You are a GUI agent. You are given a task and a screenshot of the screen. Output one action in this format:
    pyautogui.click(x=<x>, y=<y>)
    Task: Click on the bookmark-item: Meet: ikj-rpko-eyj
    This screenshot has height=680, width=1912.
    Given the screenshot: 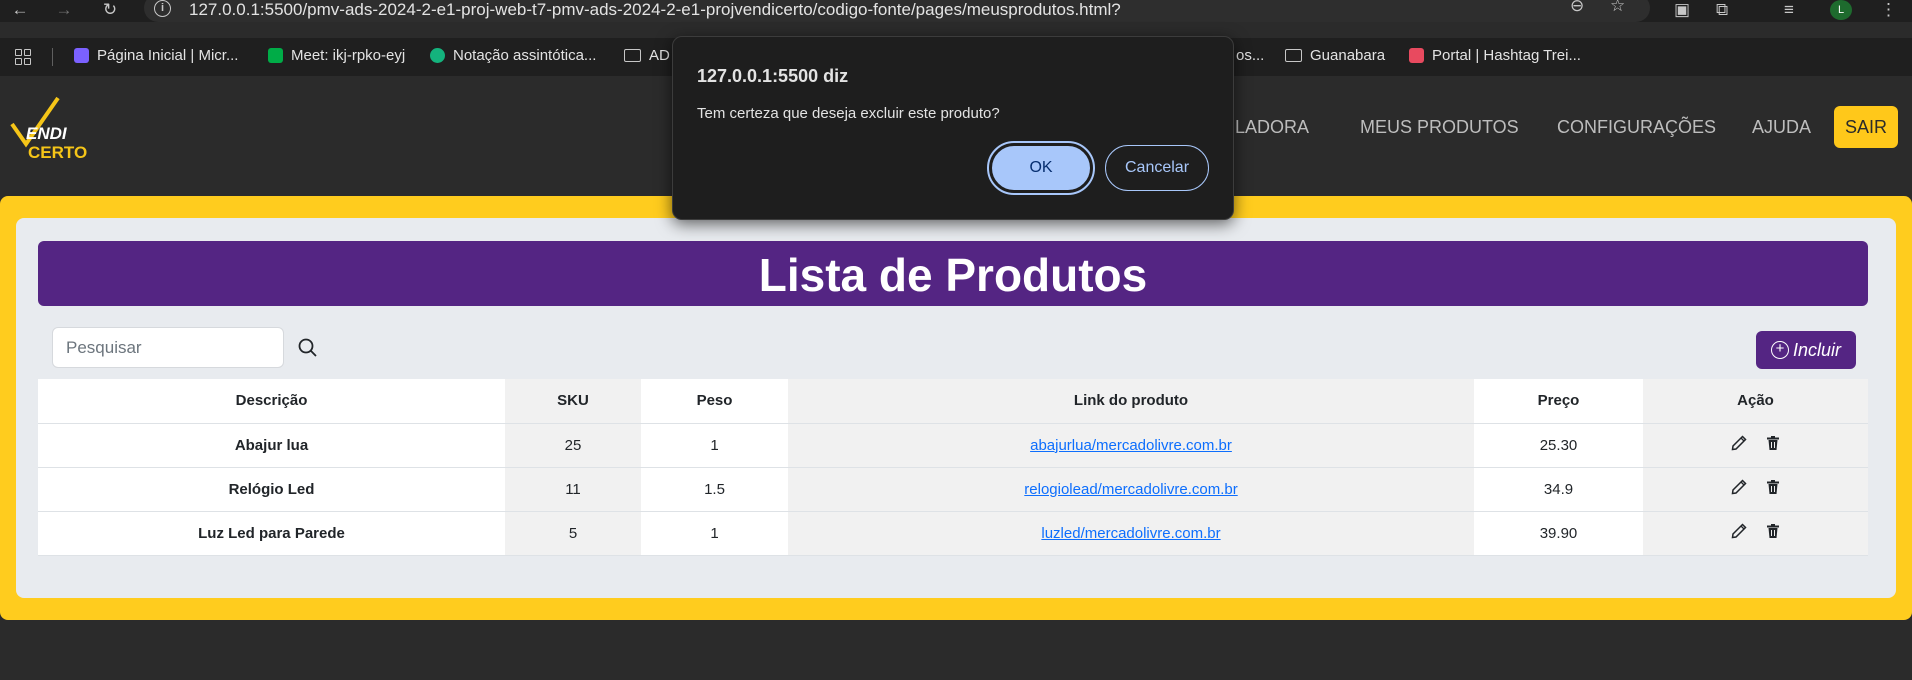 What is the action you would take?
    pyautogui.click(x=336, y=55)
    